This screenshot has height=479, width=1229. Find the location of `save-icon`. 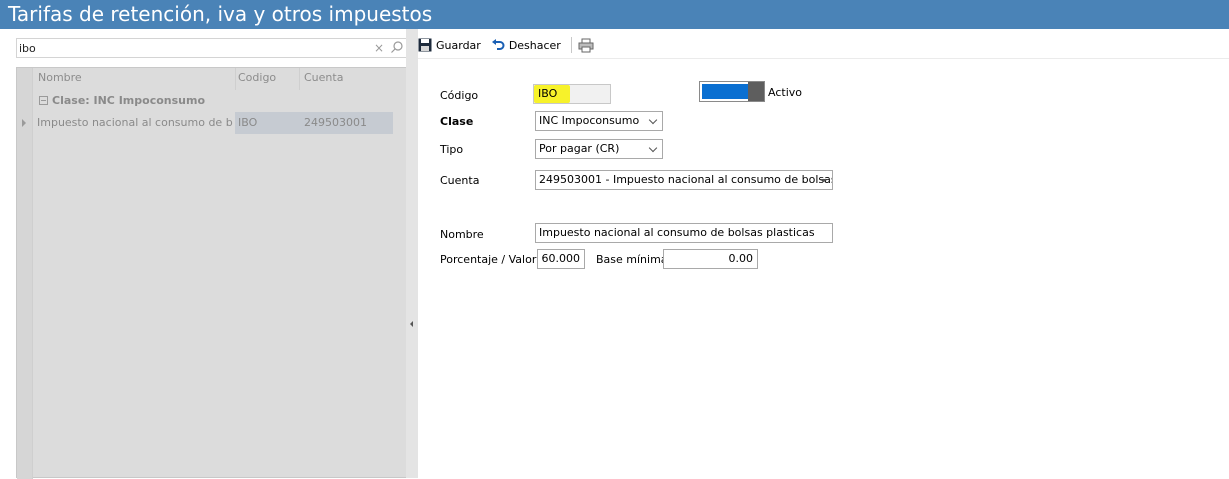

save-icon is located at coordinates (425, 45).